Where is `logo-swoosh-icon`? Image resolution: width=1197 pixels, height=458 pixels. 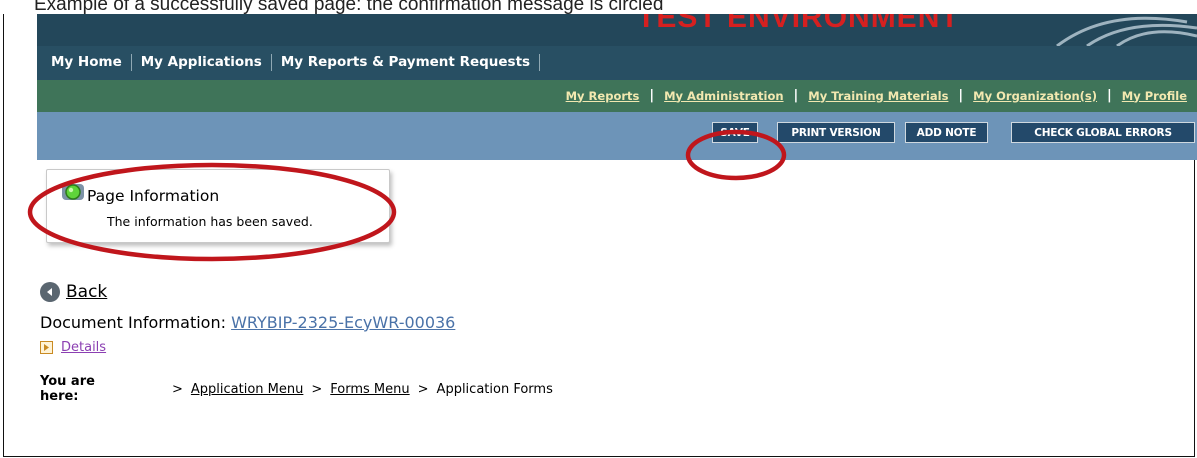 logo-swoosh-icon is located at coordinates (1126, 31).